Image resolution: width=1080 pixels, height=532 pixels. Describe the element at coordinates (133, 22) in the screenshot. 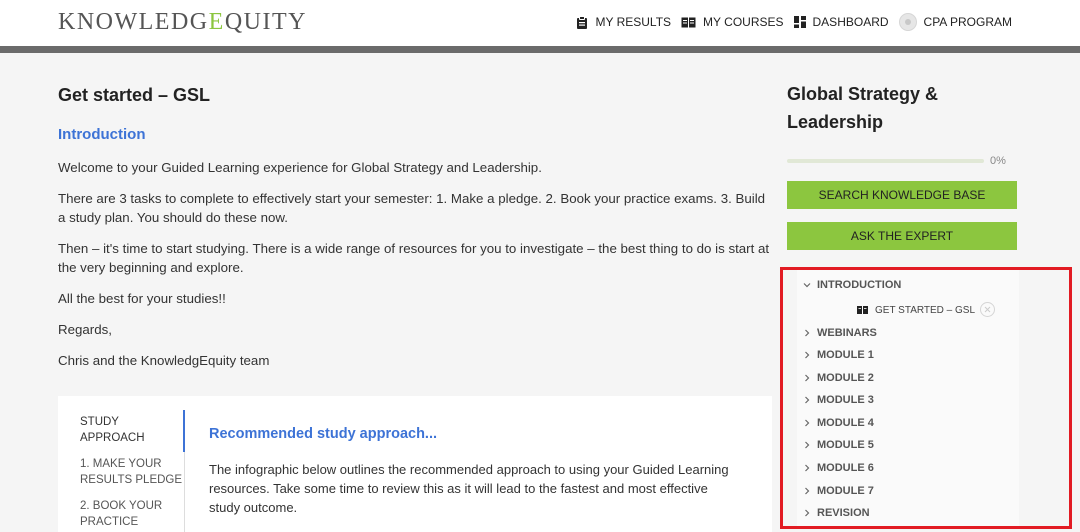

I see `logo-text-1: KNOWLEDG` at that location.